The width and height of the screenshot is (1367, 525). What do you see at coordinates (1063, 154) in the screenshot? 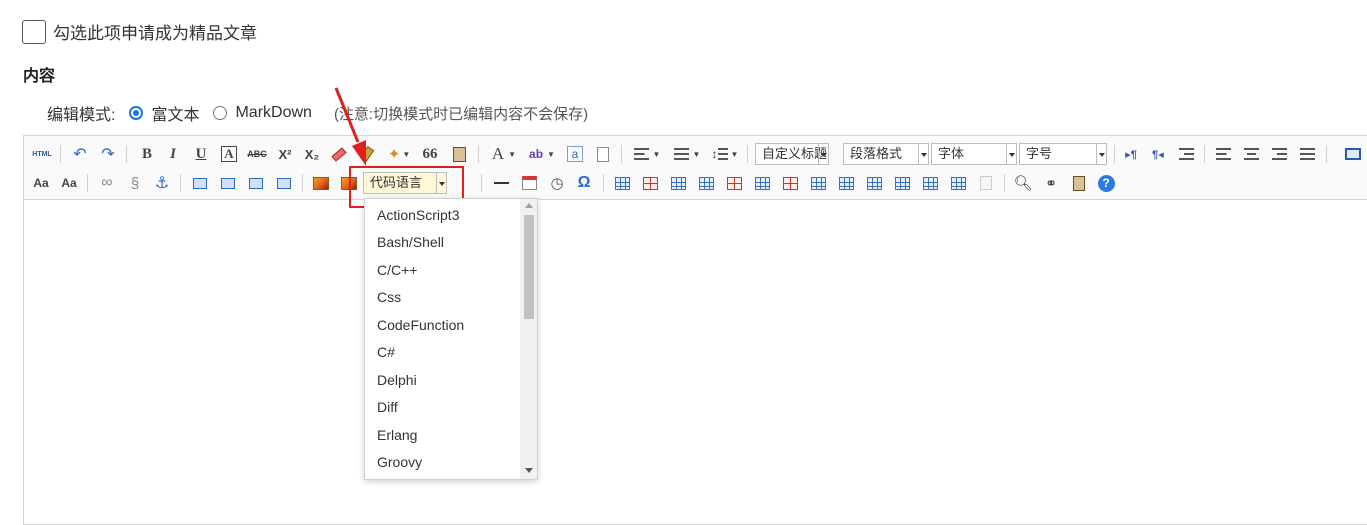
I see `font-size-select: 字号` at bounding box center [1063, 154].